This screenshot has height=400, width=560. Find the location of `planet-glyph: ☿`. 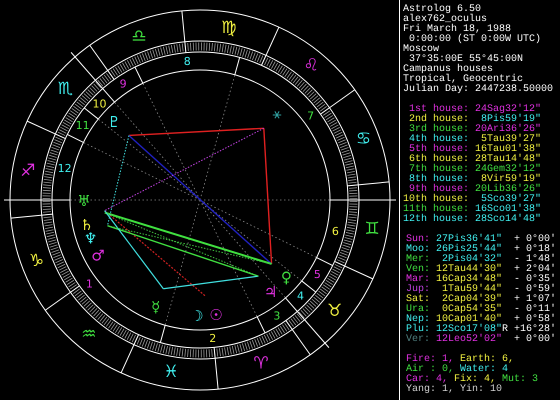

planet-glyph: ☿ is located at coordinates (155, 307).